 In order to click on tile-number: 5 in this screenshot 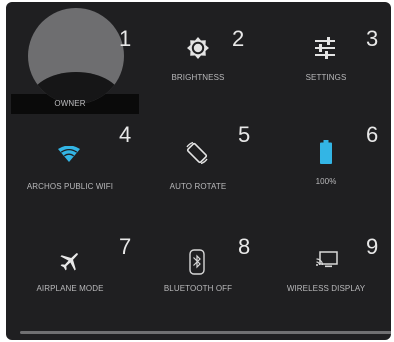, I will do `click(244, 134)`.